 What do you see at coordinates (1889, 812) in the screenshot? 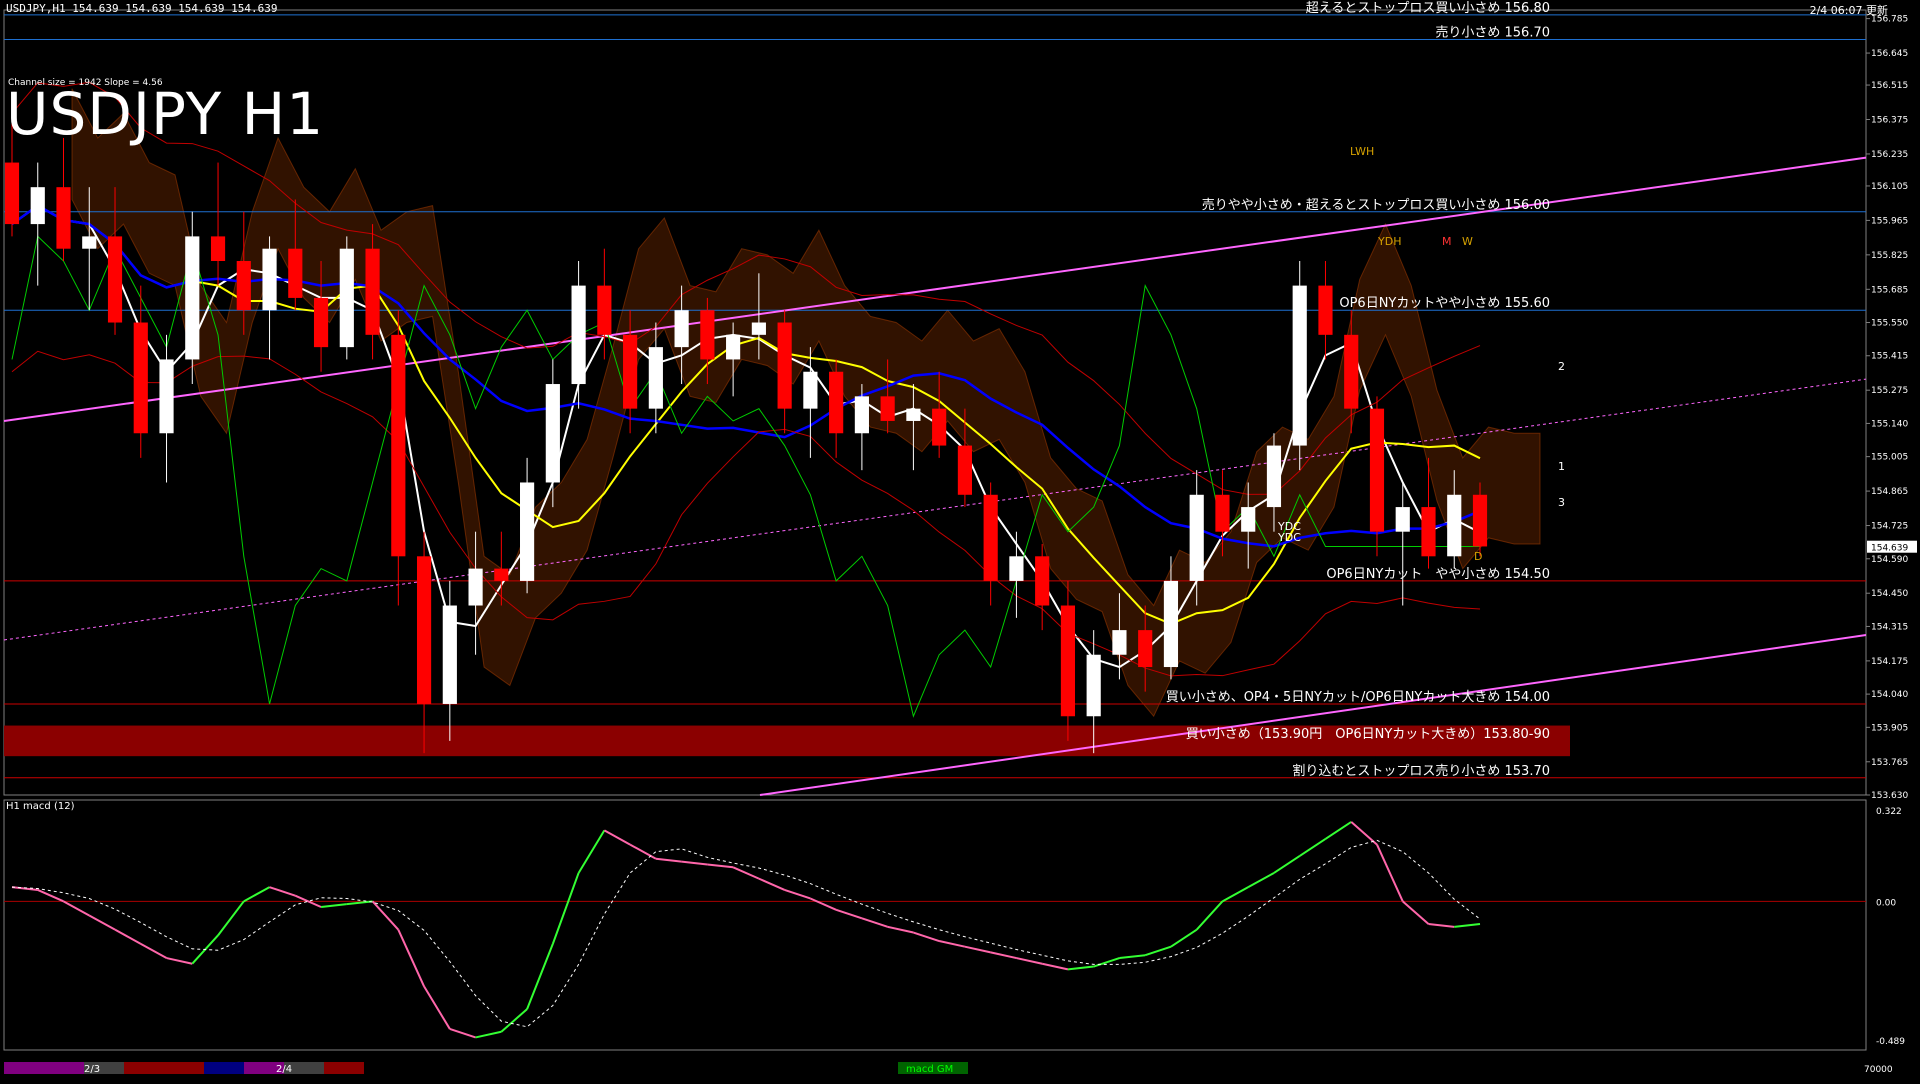
I see `macd-tick-label: 0.322` at bounding box center [1889, 812].